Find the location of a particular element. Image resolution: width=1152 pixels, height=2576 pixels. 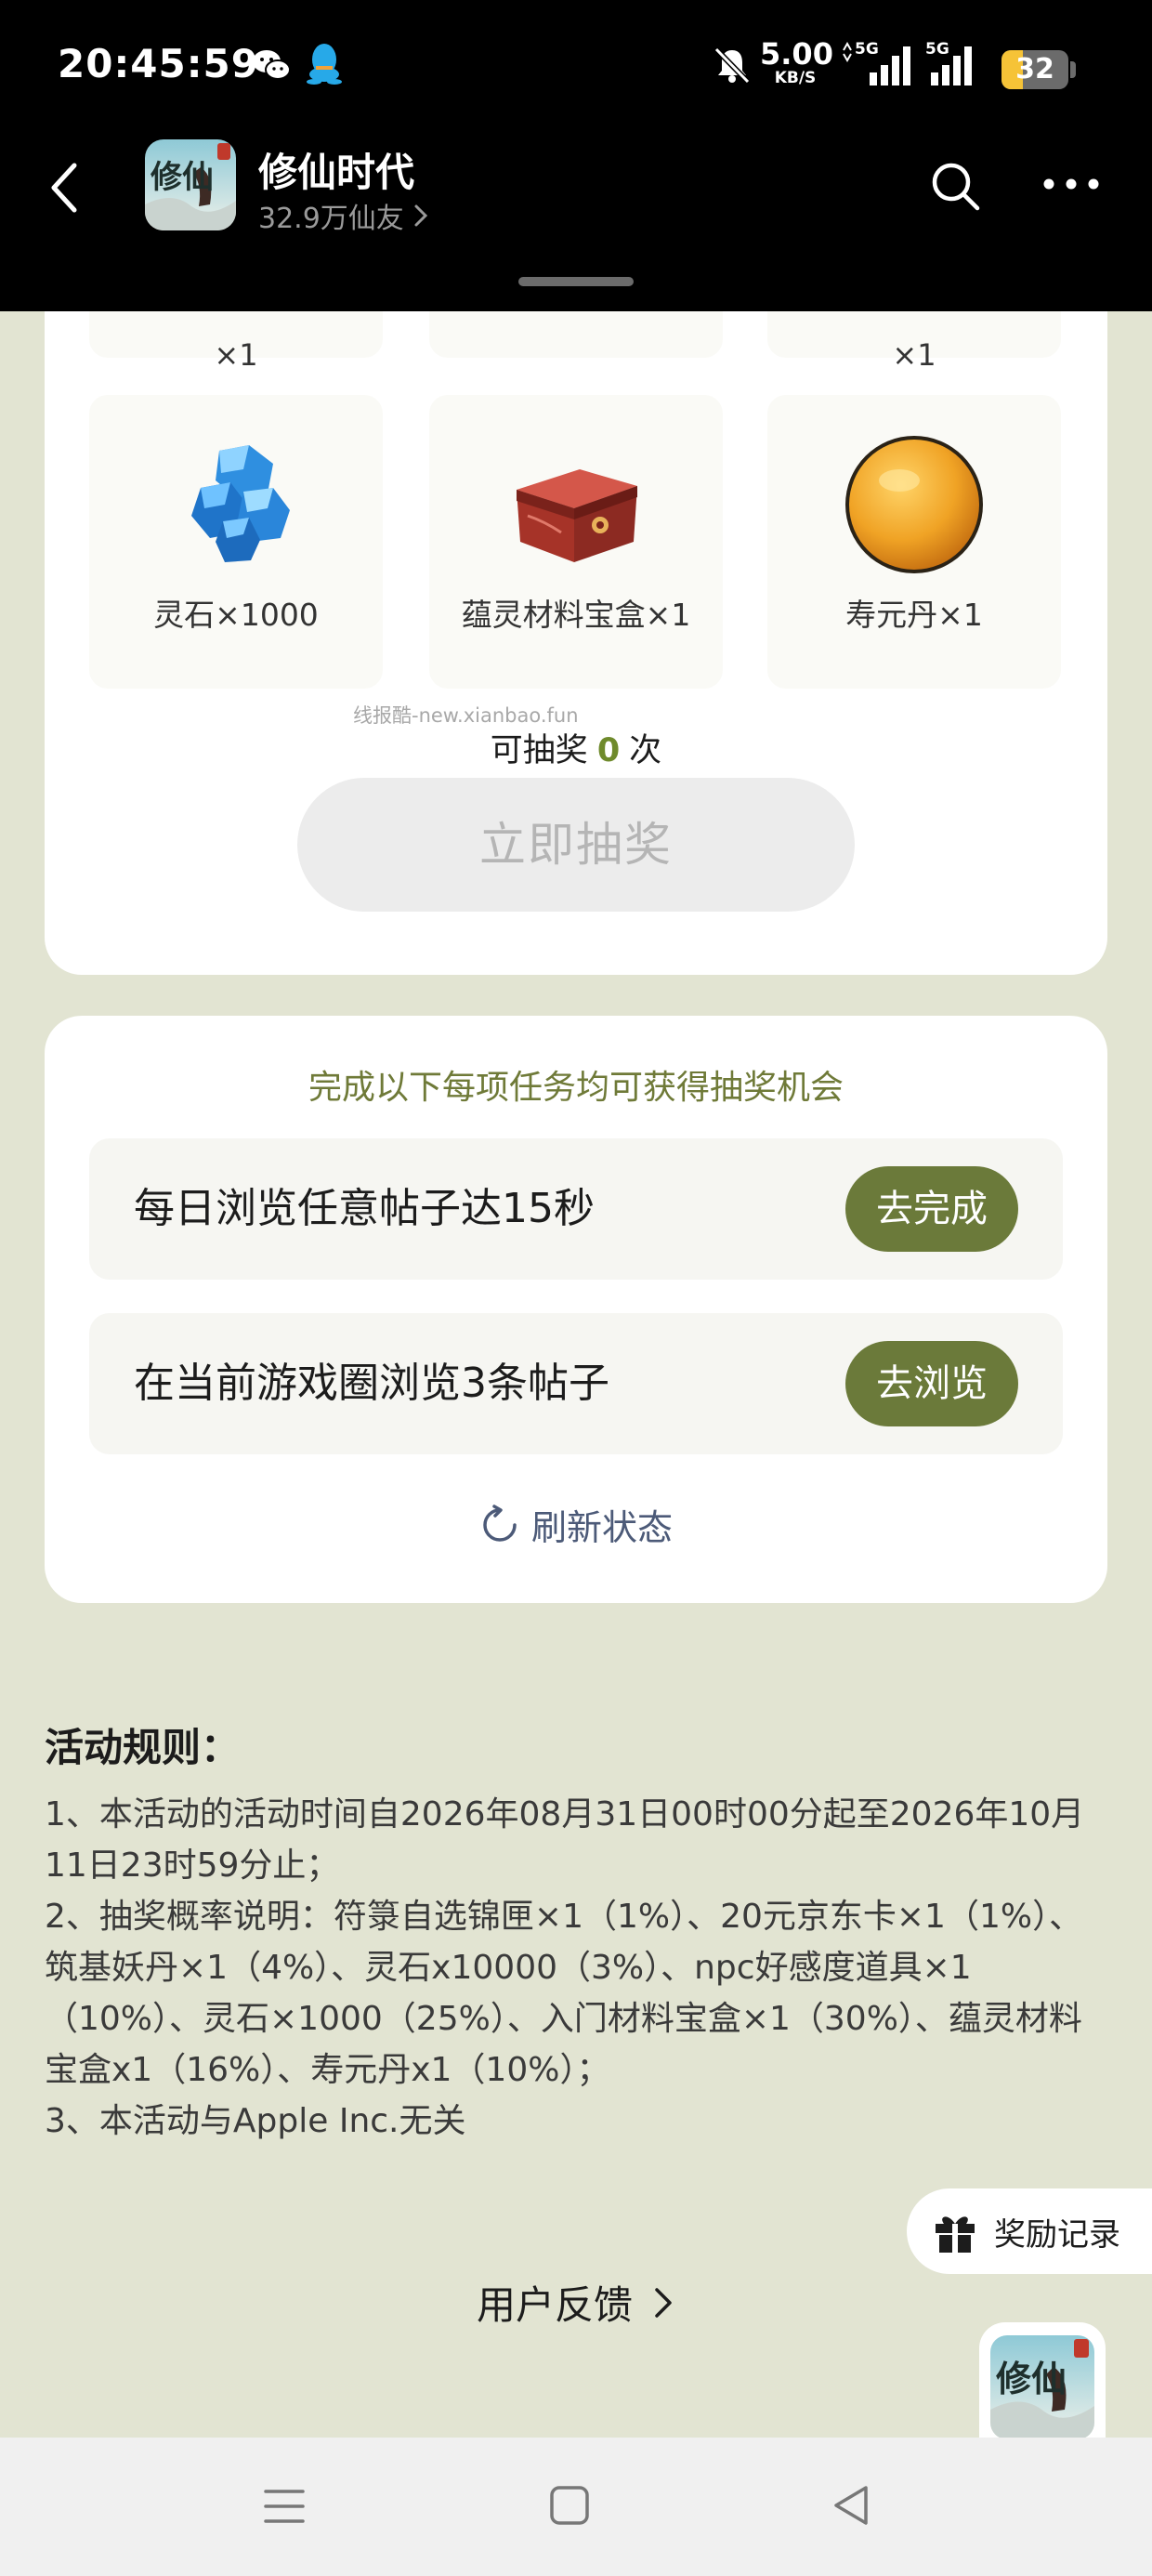

battery-icon: 32 is located at coordinates (1034, 69).